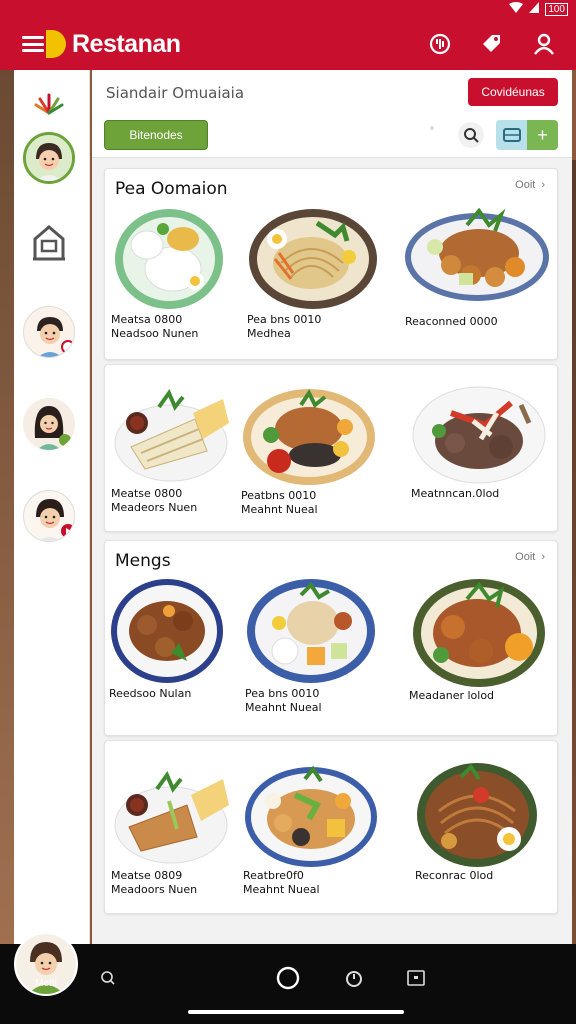  What do you see at coordinates (150, 693) in the screenshot?
I see `dish-name: Reedsoo Nulan` at bounding box center [150, 693].